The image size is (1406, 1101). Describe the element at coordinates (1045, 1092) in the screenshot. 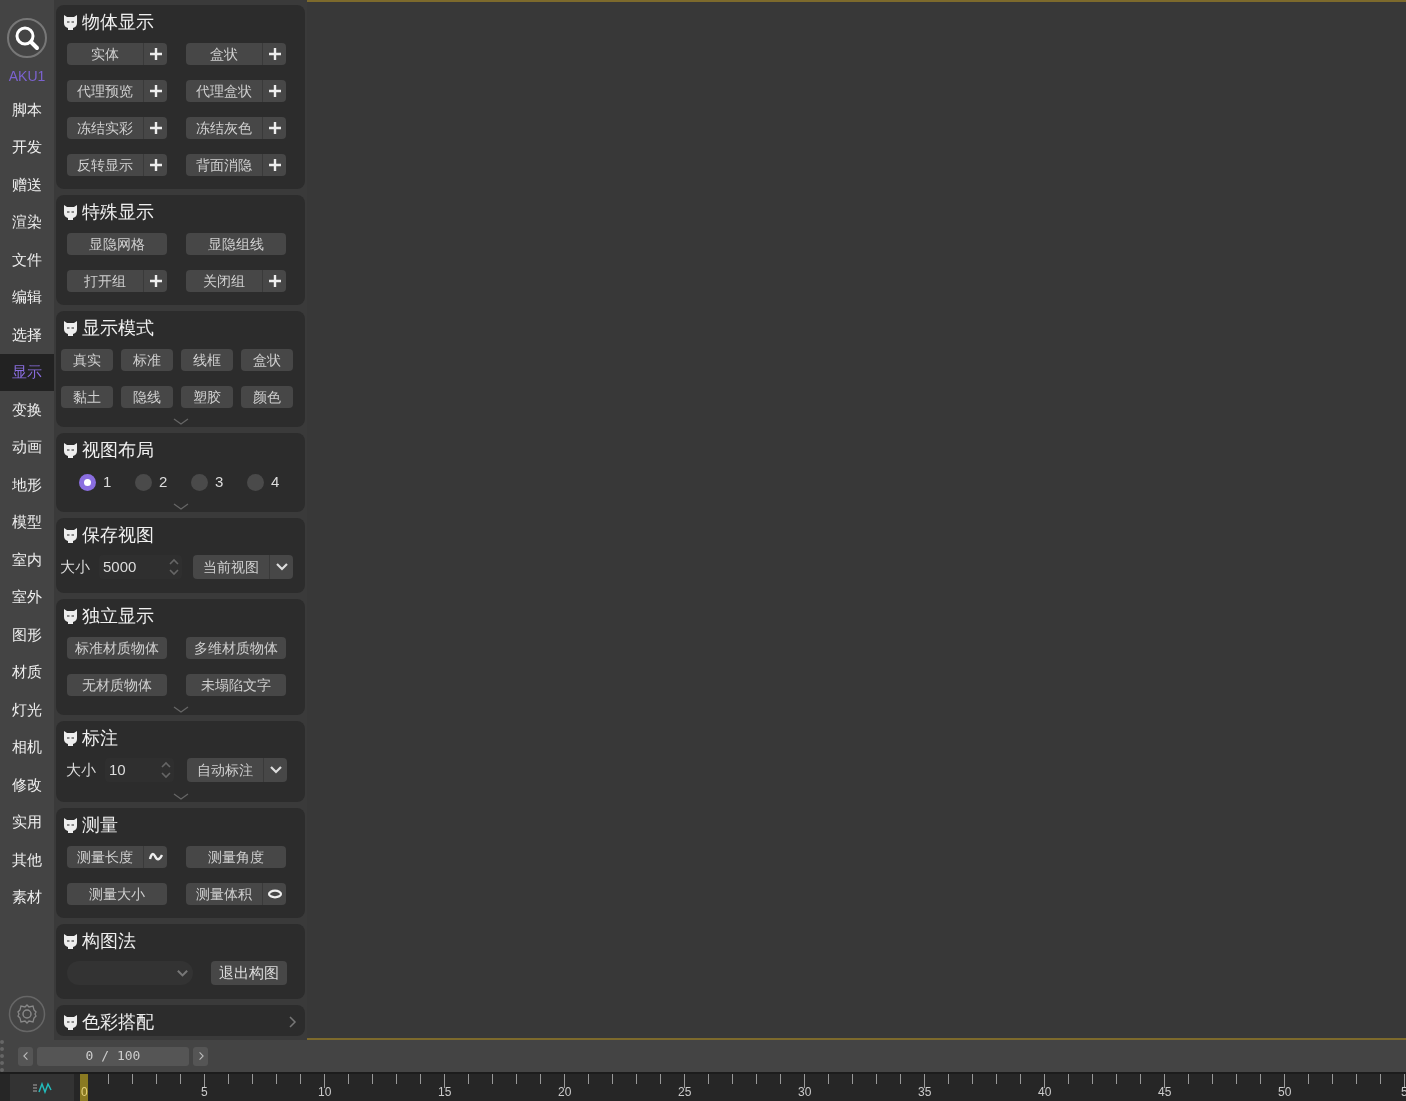

I see `frame-number: 40` at that location.